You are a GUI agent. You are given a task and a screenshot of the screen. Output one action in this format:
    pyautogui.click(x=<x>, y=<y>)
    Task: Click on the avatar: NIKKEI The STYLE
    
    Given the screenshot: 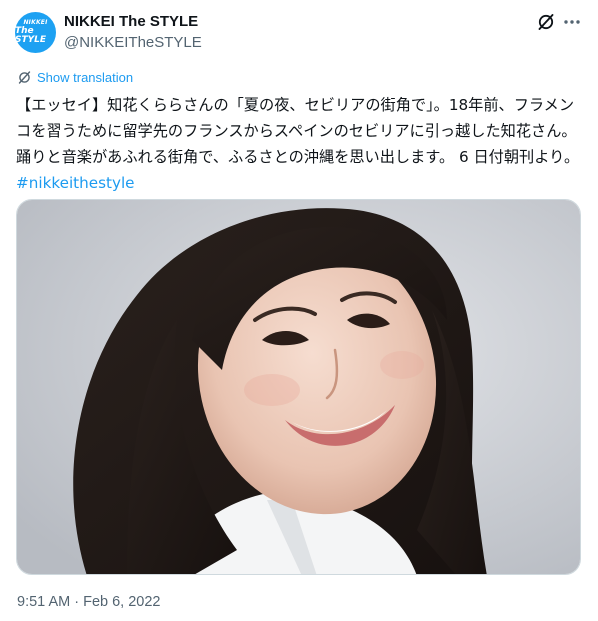 What is the action you would take?
    pyautogui.click(x=35, y=32)
    